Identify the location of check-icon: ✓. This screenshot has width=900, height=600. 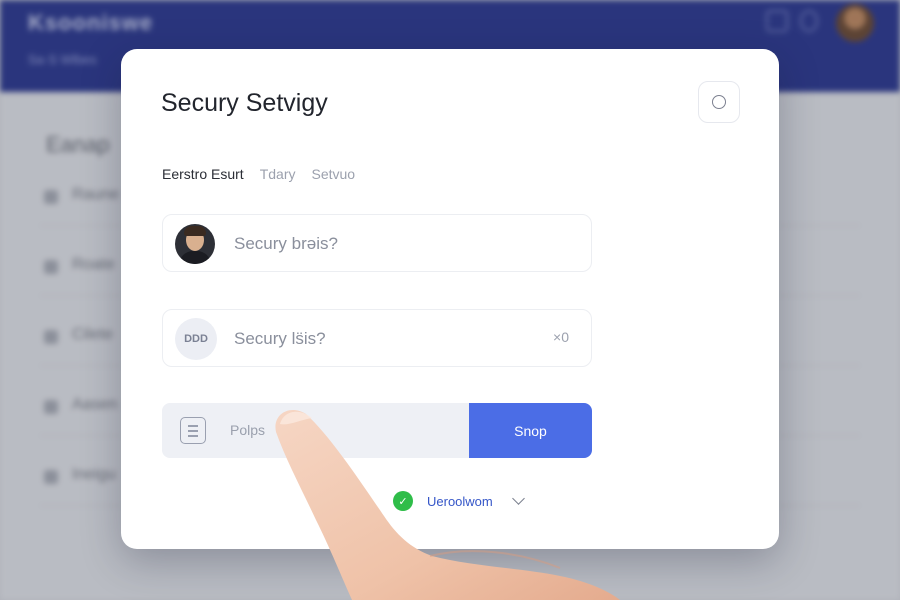
(403, 501).